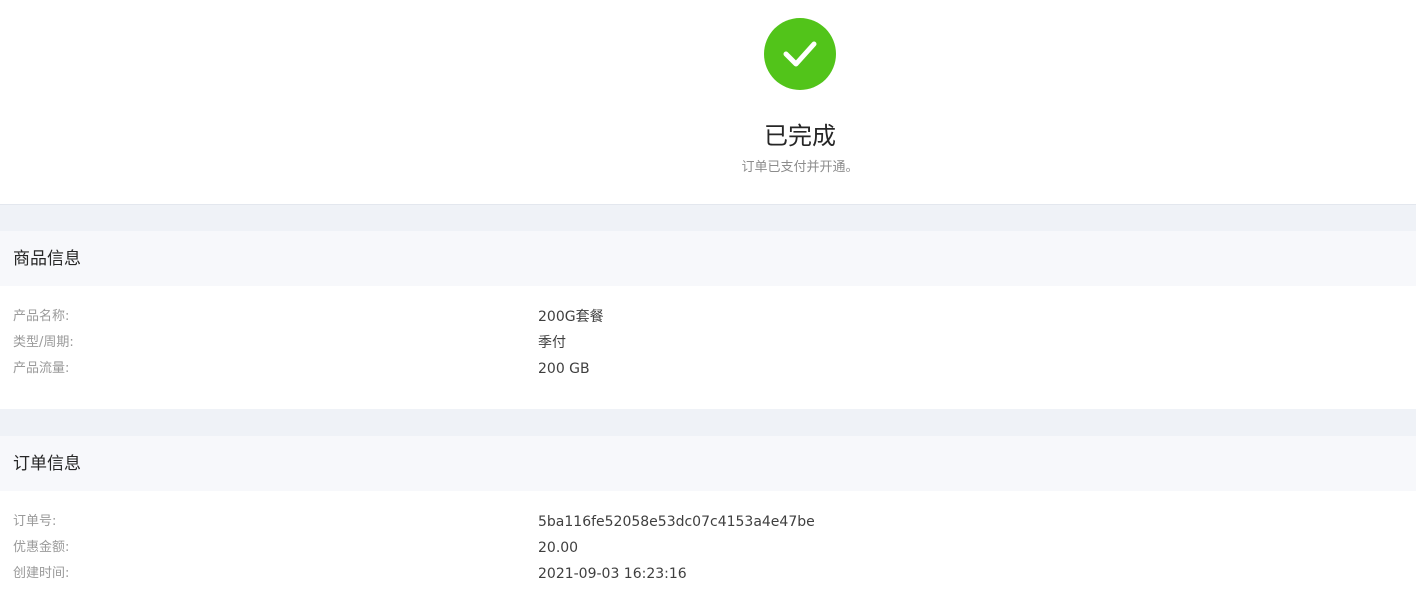  I want to click on order-number-row: 订单号: 5ba116fe52058e53dc07c4153a4e47be, so click(708, 522).